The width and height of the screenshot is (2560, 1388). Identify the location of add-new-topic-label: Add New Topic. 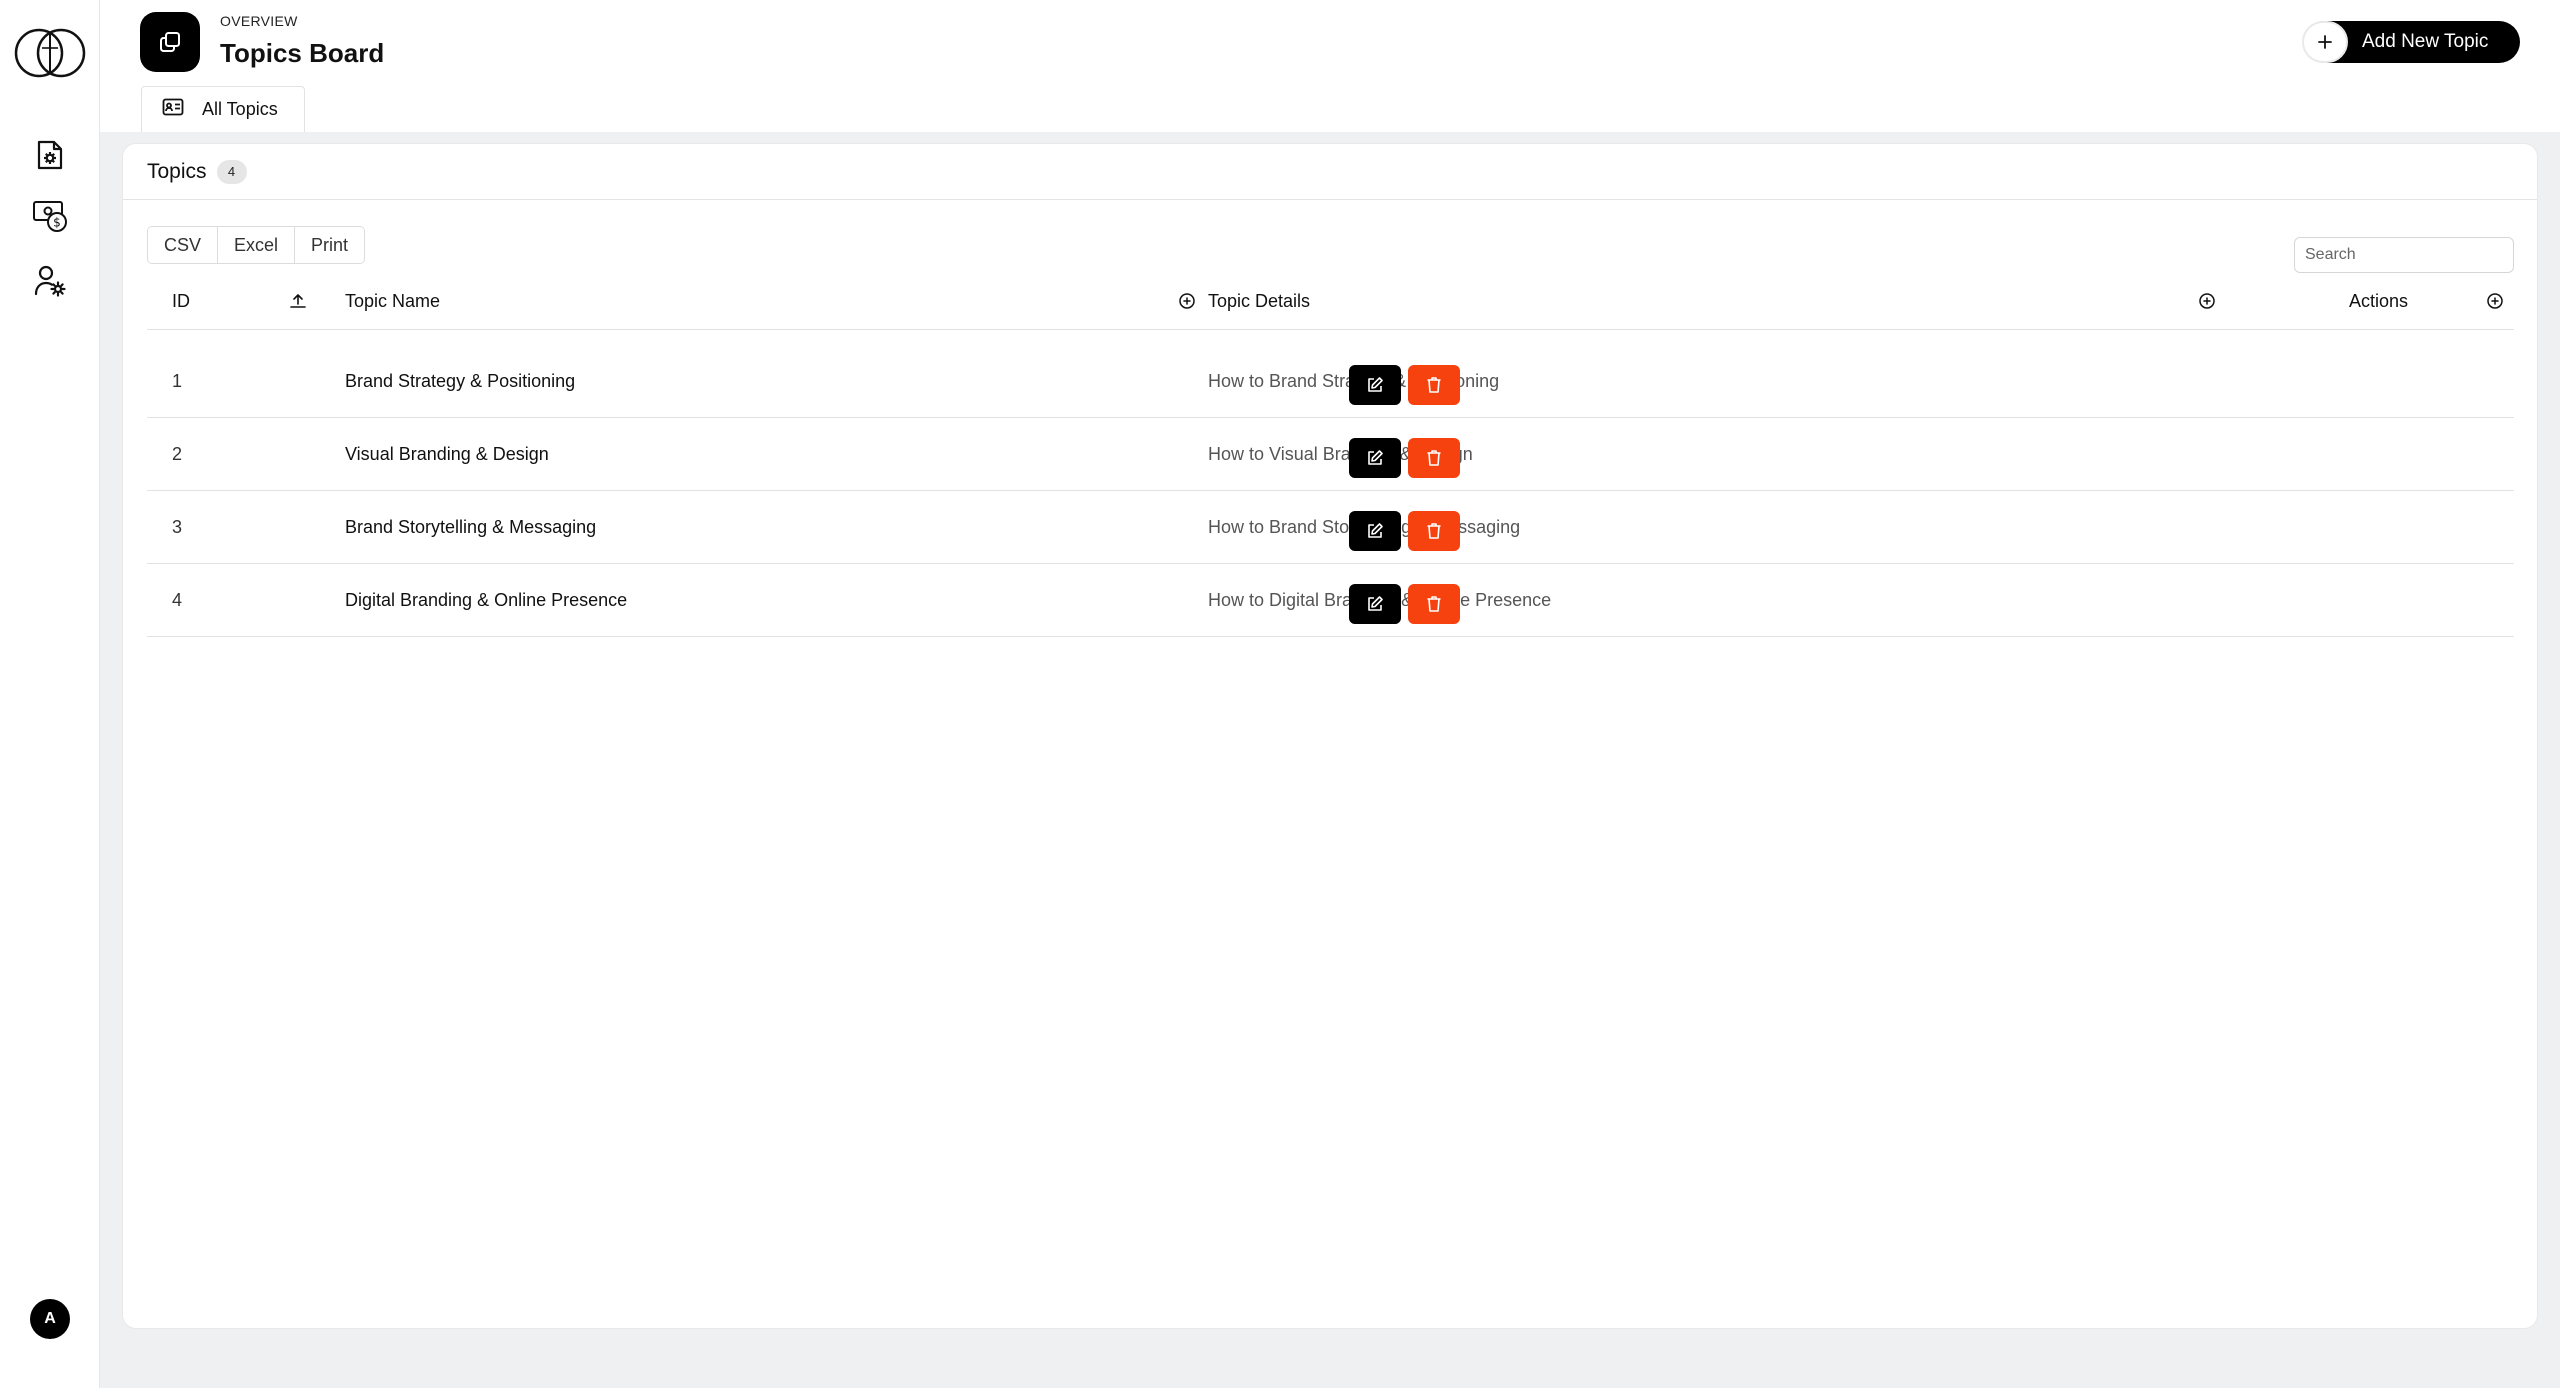
(2425, 41).